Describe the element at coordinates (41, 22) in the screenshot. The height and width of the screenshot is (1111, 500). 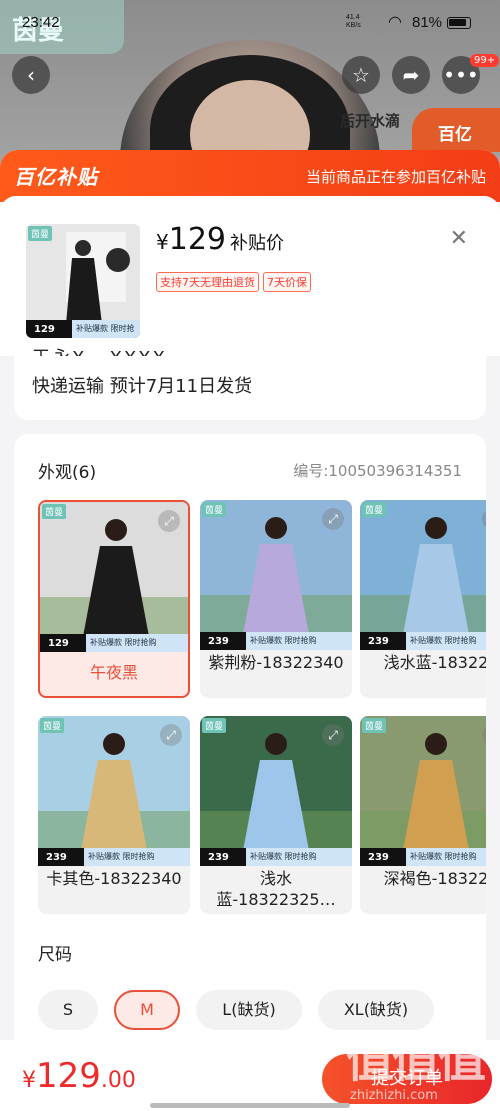
I see `status-time: 23:42` at that location.